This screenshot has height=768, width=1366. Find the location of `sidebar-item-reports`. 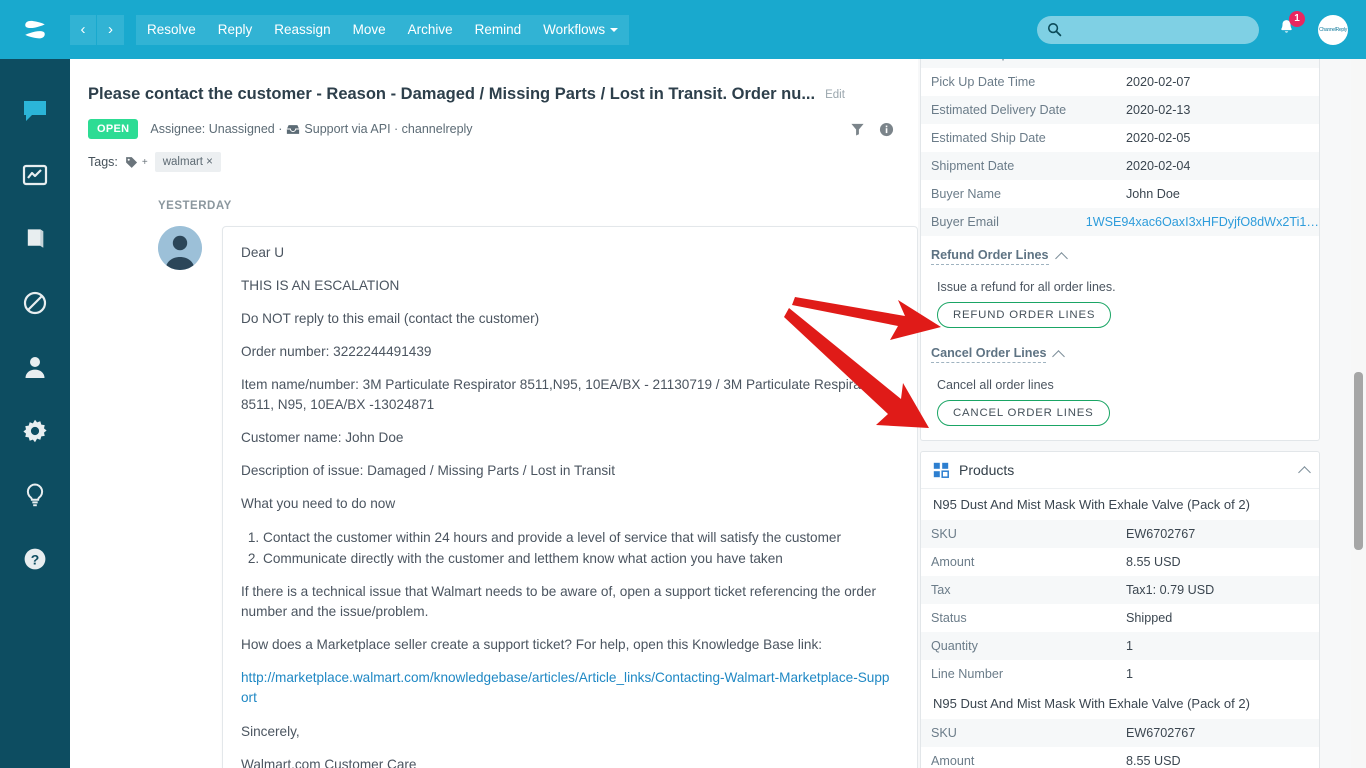

sidebar-item-reports is located at coordinates (35, 175).